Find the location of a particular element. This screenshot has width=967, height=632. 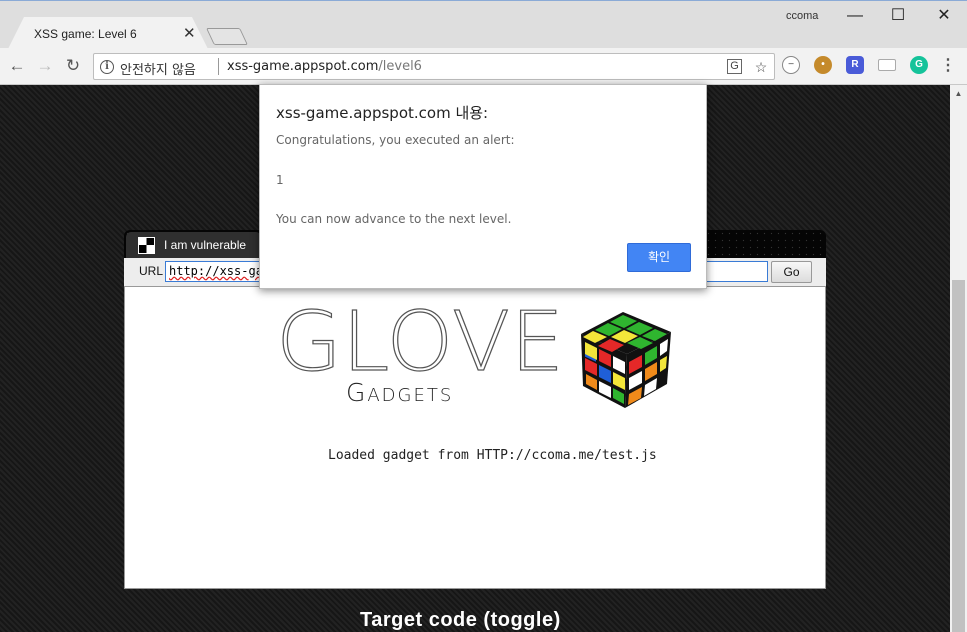

frame-tab-label: I am vulnerable is located at coordinates (205, 245).